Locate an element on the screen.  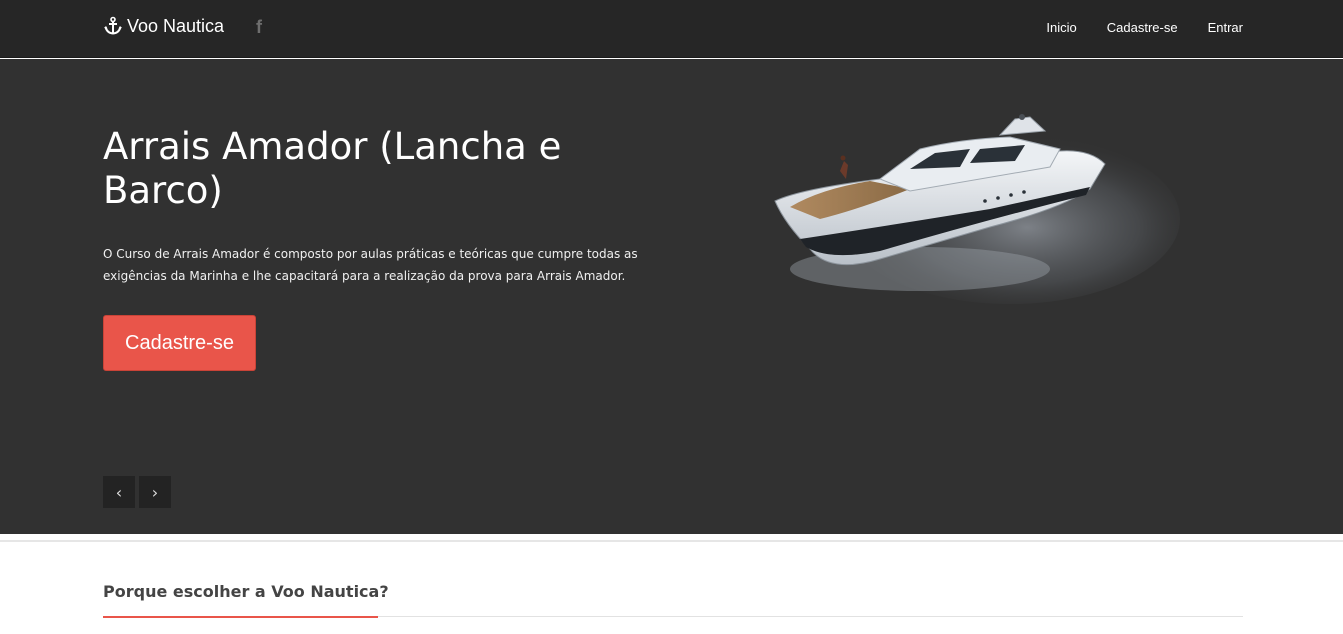
section-accent-line is located at coordinates (240, 617).